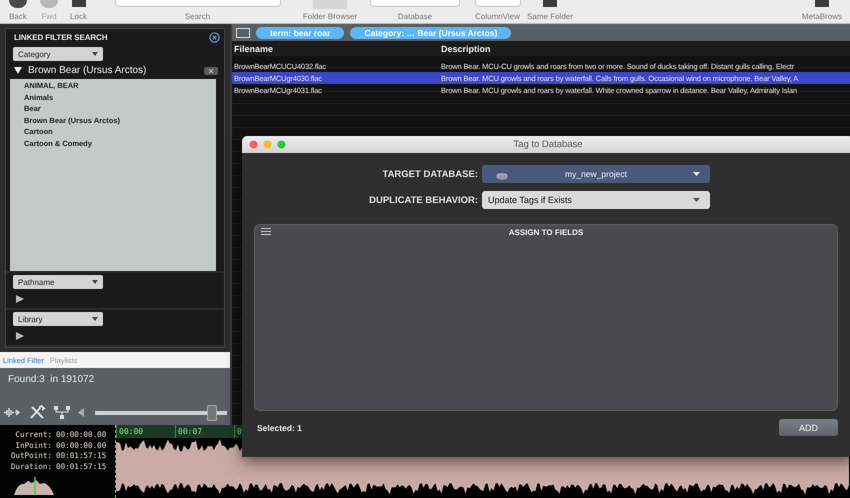 Image resolution: width=850 pixels, height=498 pixels. What do you see at coordinates (548, 144) in the screenshot?
I see `dialog-title: Tag to Database` at bounding box center [548, 144].